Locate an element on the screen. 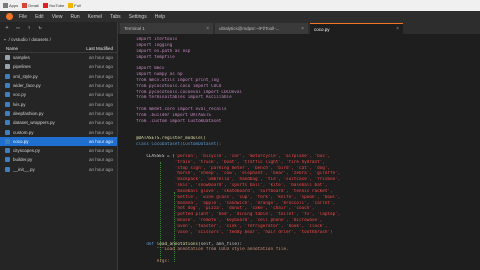 Image resolution: width=480 pixels, height=270 pixels. tab-terminal-2: ultralytics@mdpsr:~/Fl/Tooll-... × is located at coordinates (261, 28).